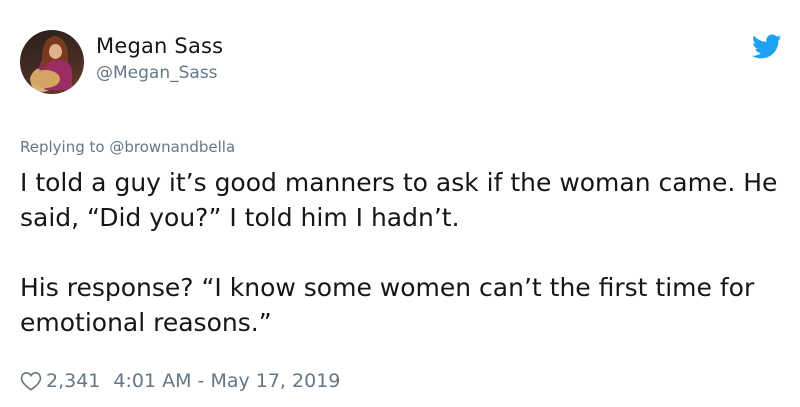 This screenshot has width=800, height=407. Describe the element at coordinates (45, 79) in the screenshot. I see `avatar-guitar` at that location.